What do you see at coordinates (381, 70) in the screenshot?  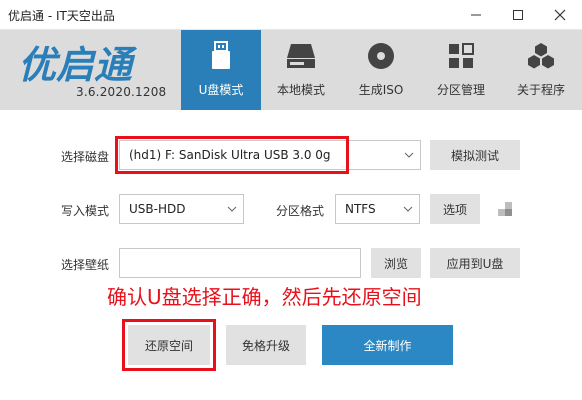 I see `tab-generate-iso: 生成ISO` at bounding box center [381, 70].